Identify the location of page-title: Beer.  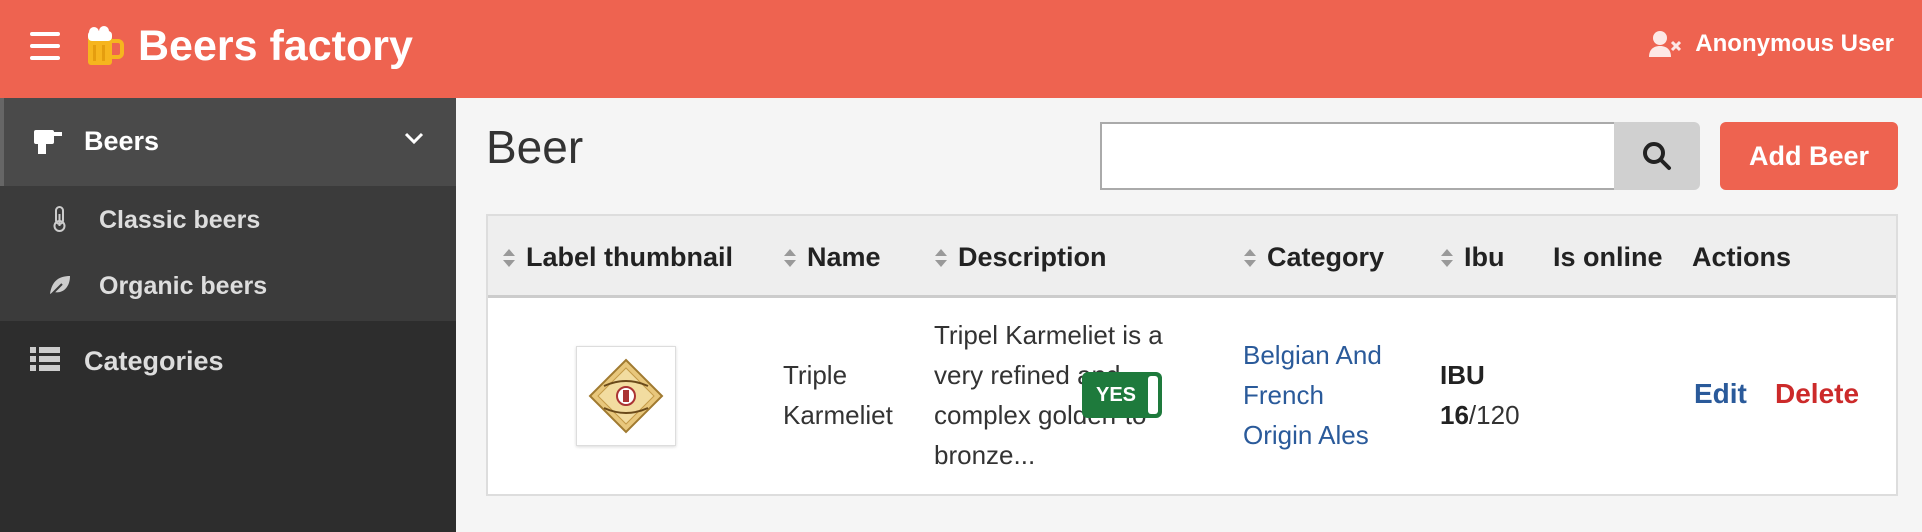
(535, 147).